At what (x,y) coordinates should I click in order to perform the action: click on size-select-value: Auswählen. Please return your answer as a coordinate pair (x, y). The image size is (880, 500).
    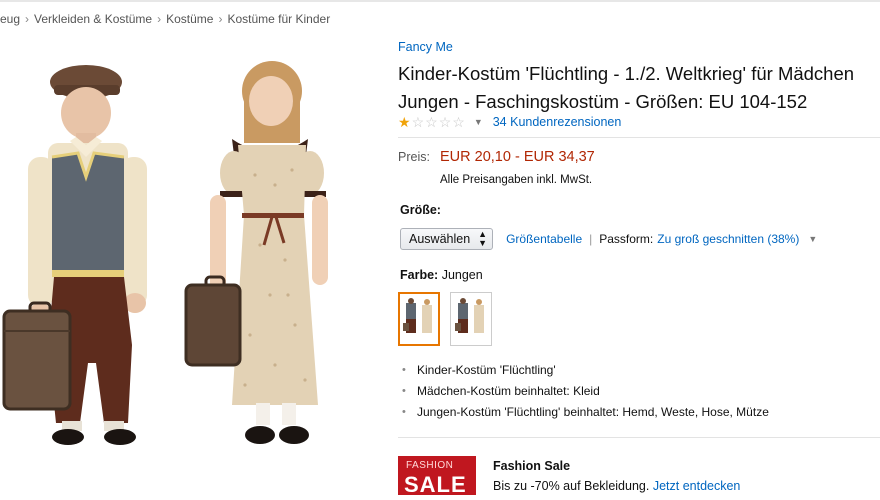
    Looking at the image, I should click on (440, 239).